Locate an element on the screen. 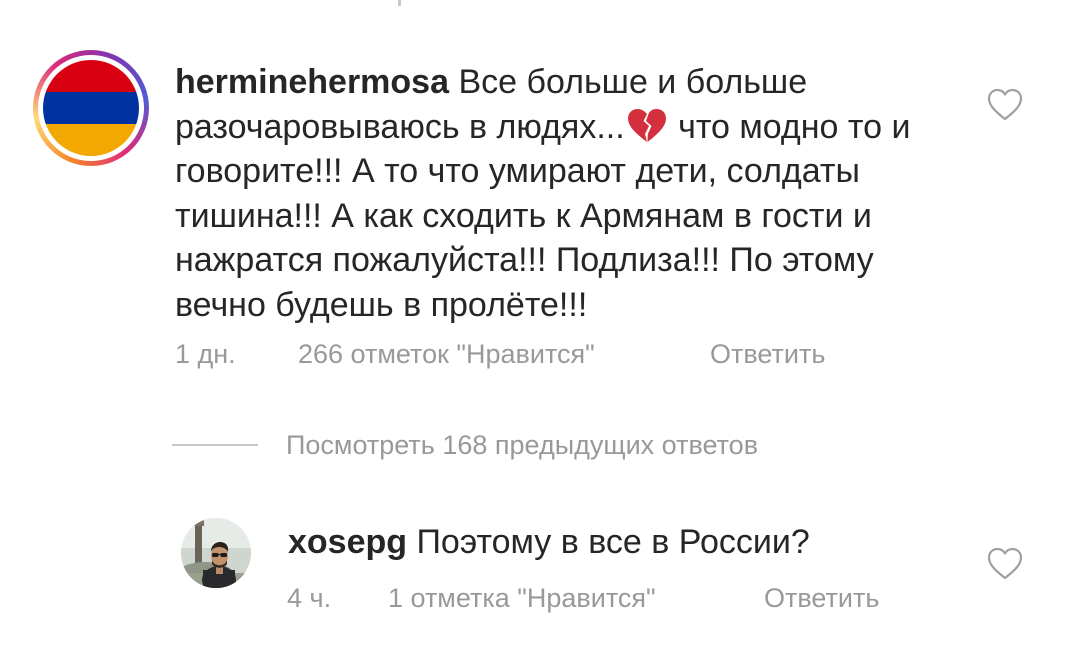 The image size is (1080, 658). broken-heart-icon is located at coordinates (646, 125).